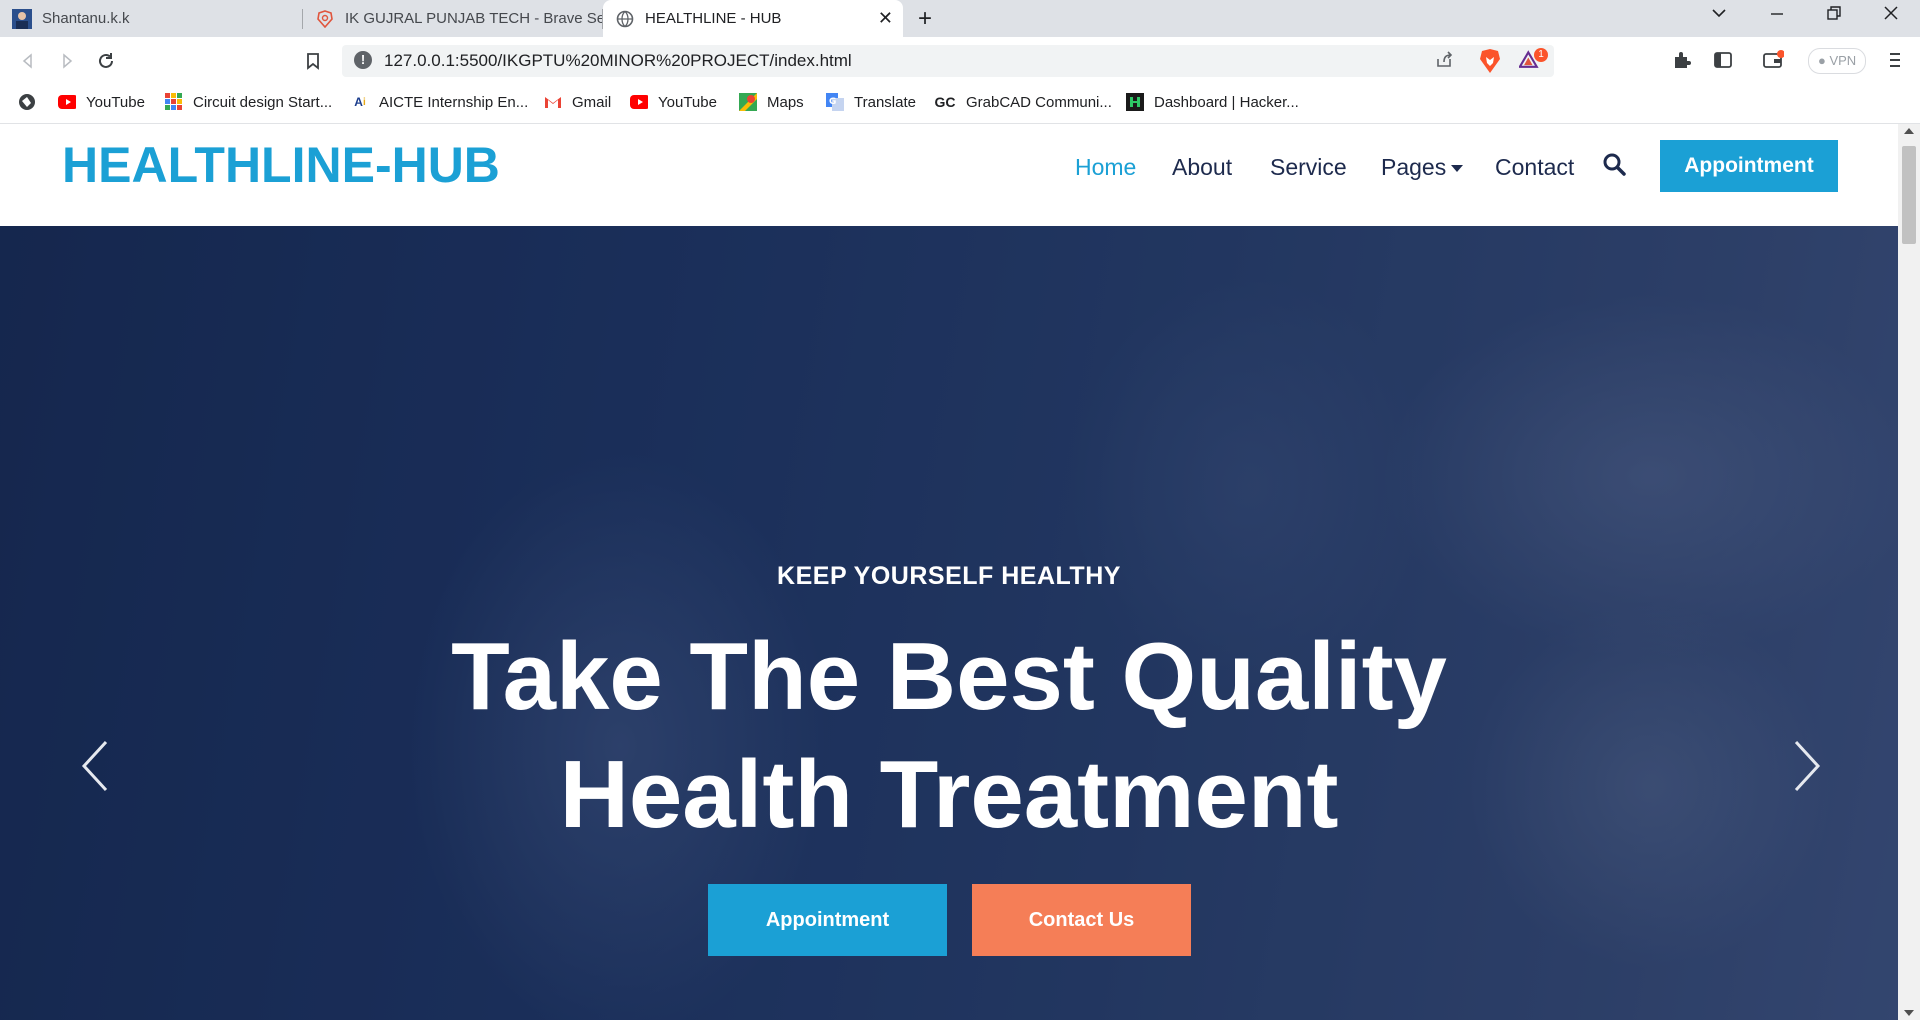  I want to click on bookmark-youtube-1: YouTube, so click(101, 102).